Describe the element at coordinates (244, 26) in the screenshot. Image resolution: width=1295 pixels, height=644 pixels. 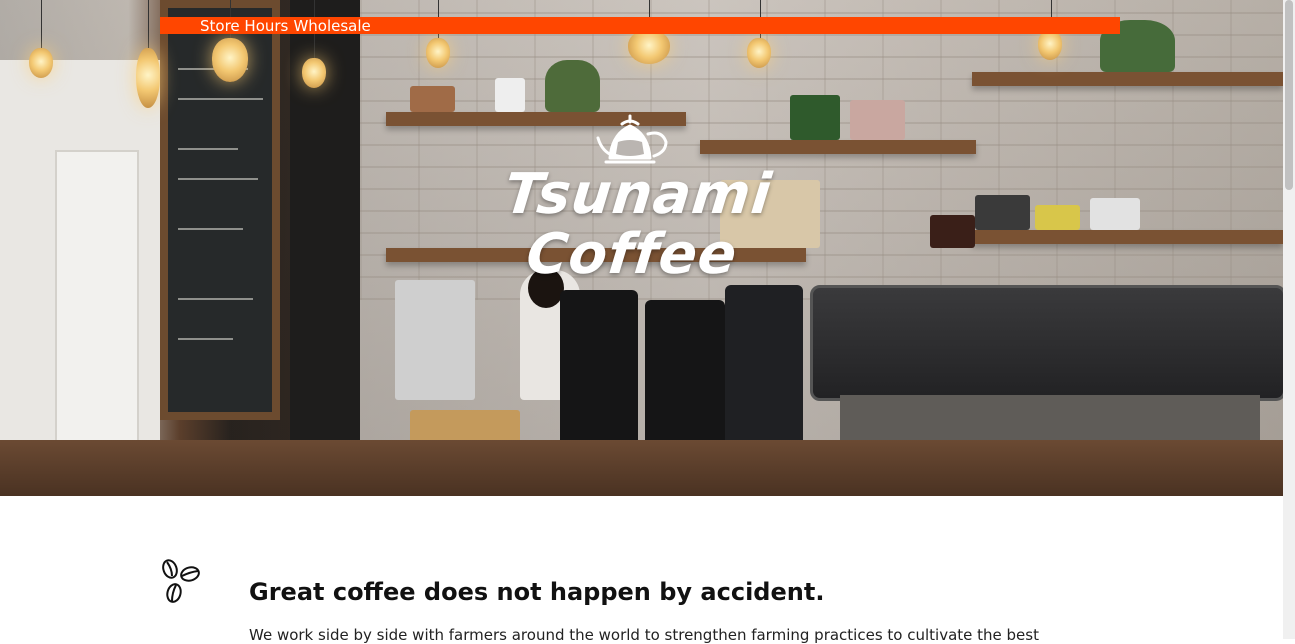
I see `nav-link-store-hours: Store Hours` at that location.